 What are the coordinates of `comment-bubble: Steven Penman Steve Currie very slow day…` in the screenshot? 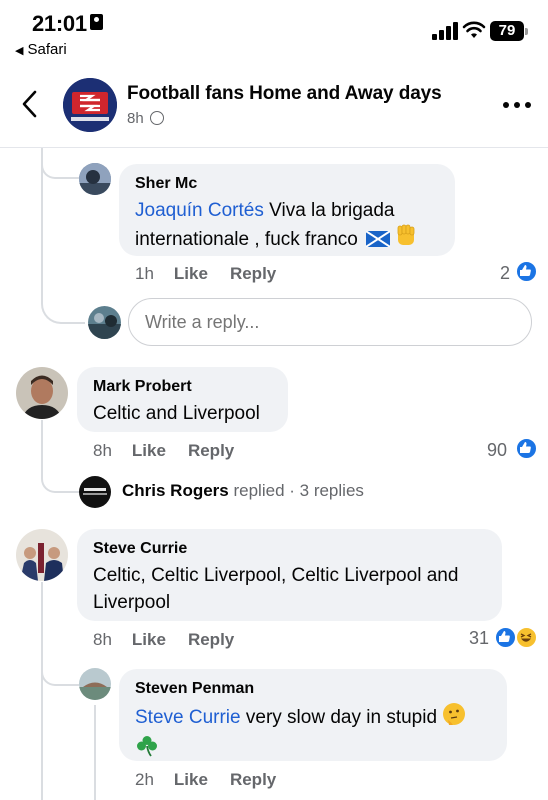 It's located at (313, 715).